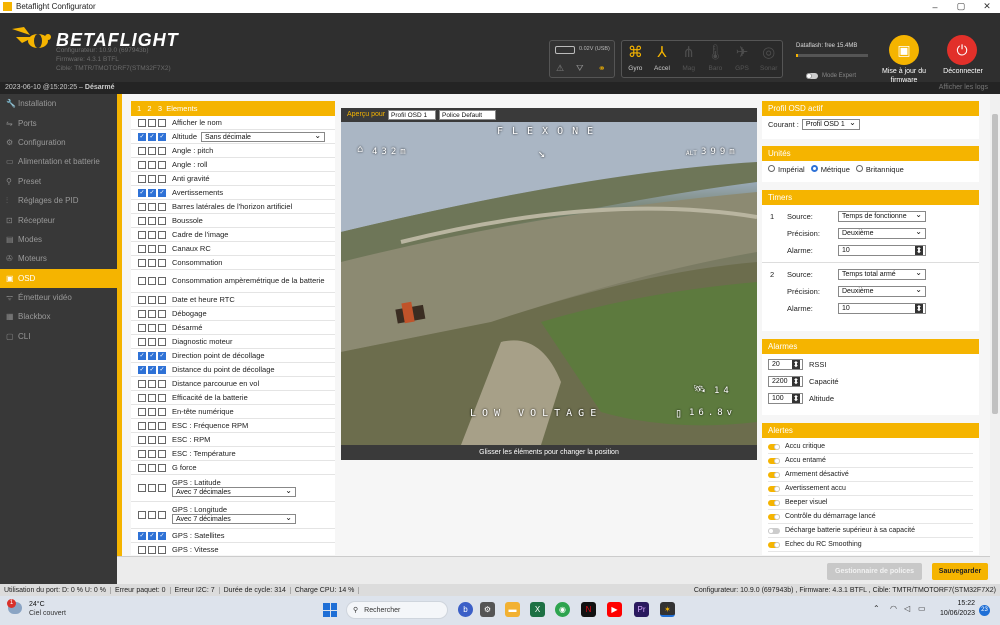 The height and width of the screenshot is (625, 1000). Describe the element at coordinates (397, 610) in the screenshot. I see `taskbar-search: ⚲ Rechercher` at that location.